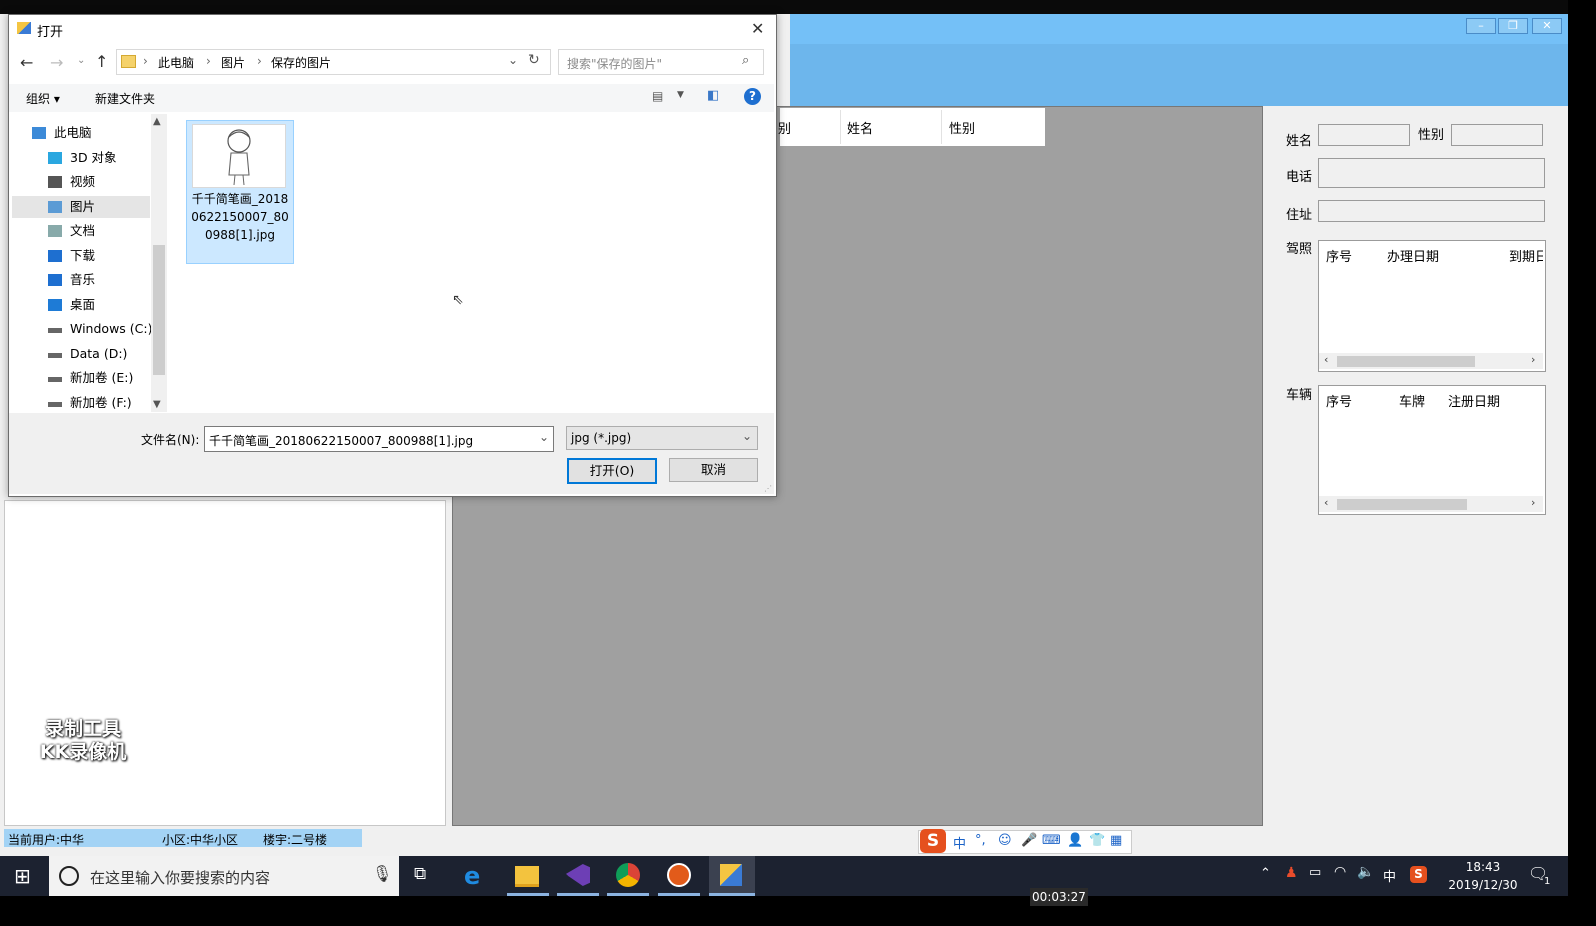 Image resolution: width=1596 pixels, height=926 pixels. I want to click on windows-start-icon: ⊞, so click(22, 876).